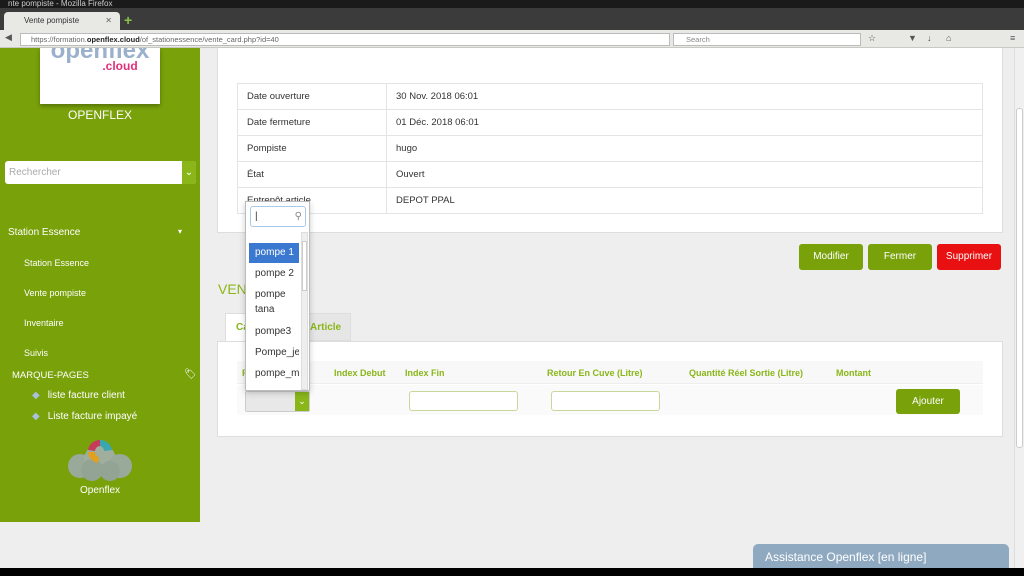 The width and height of the screenshot is (1024, 576). I want to click on index-fin-input, so click(463, 401).